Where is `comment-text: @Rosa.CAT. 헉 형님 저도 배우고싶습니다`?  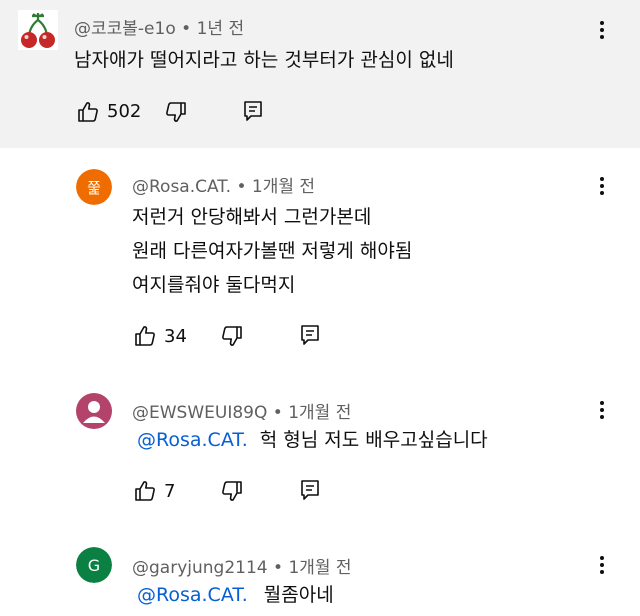 comment-text: @Rosa.CAT. 헉 형님 저도 배우고싶습니다 is located at coordinates (312, 440).